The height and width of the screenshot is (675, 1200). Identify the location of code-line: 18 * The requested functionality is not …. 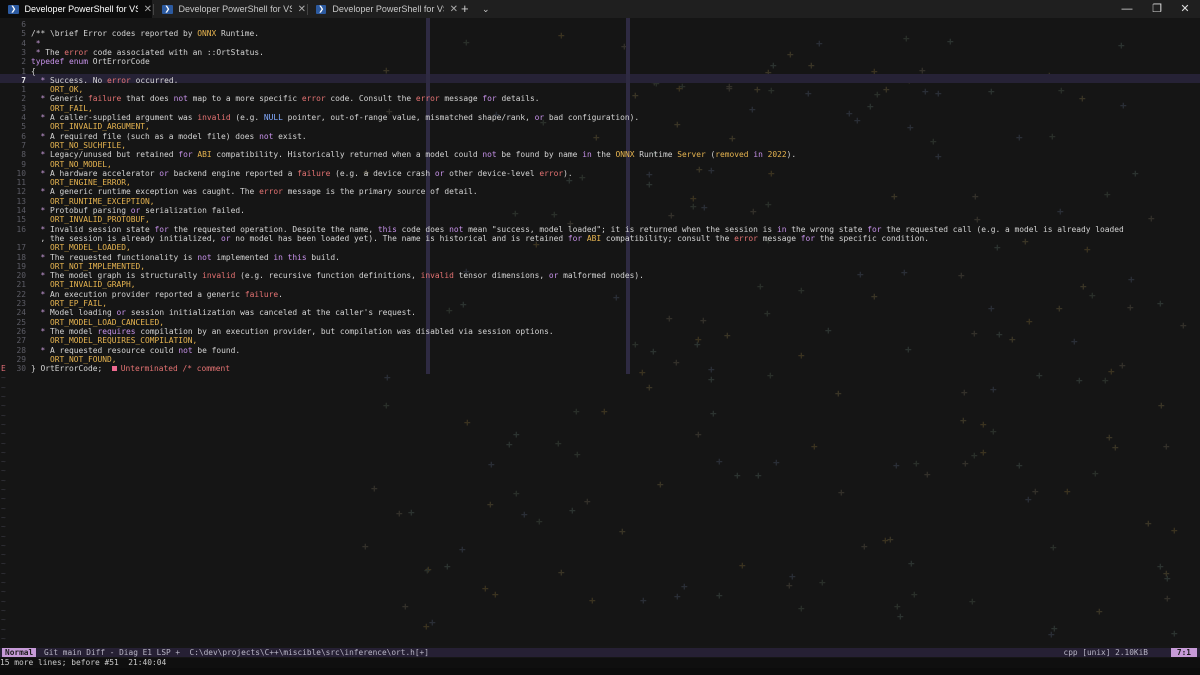
(600, 257).